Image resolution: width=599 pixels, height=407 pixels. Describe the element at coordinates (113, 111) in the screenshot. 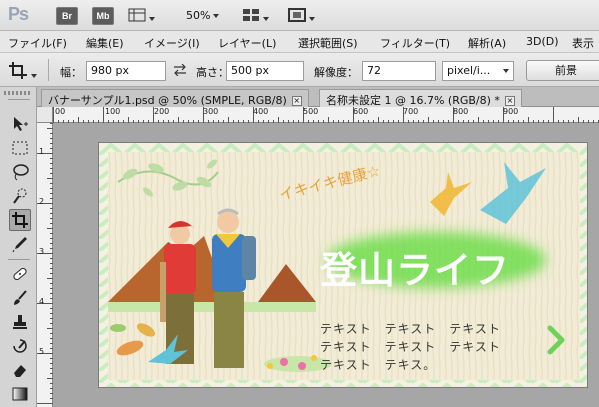

I see `ruler-h-label: 100` at that location.